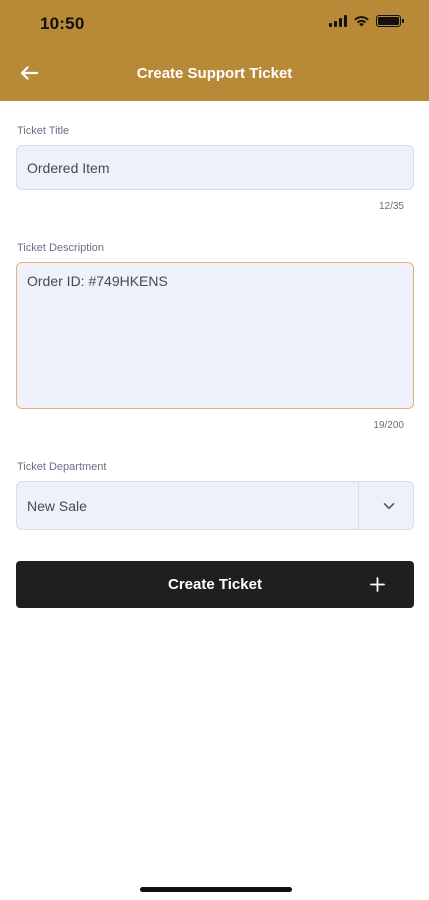  Describe the element at coordinates (215, 505) in the screenshot. I see `ticket-department-select: New Sale` at that location.